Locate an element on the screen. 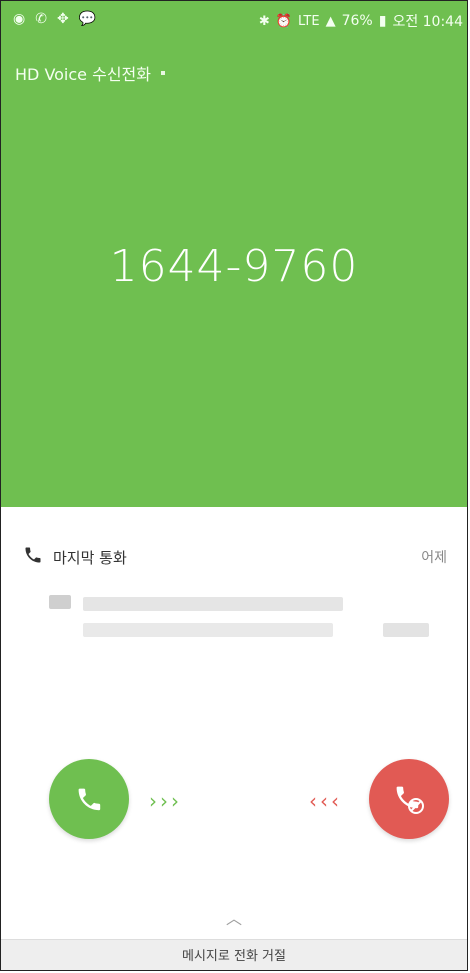 This screenshot has width=470, height=973. call-indicator-dot is located at coordinates (162, 73).